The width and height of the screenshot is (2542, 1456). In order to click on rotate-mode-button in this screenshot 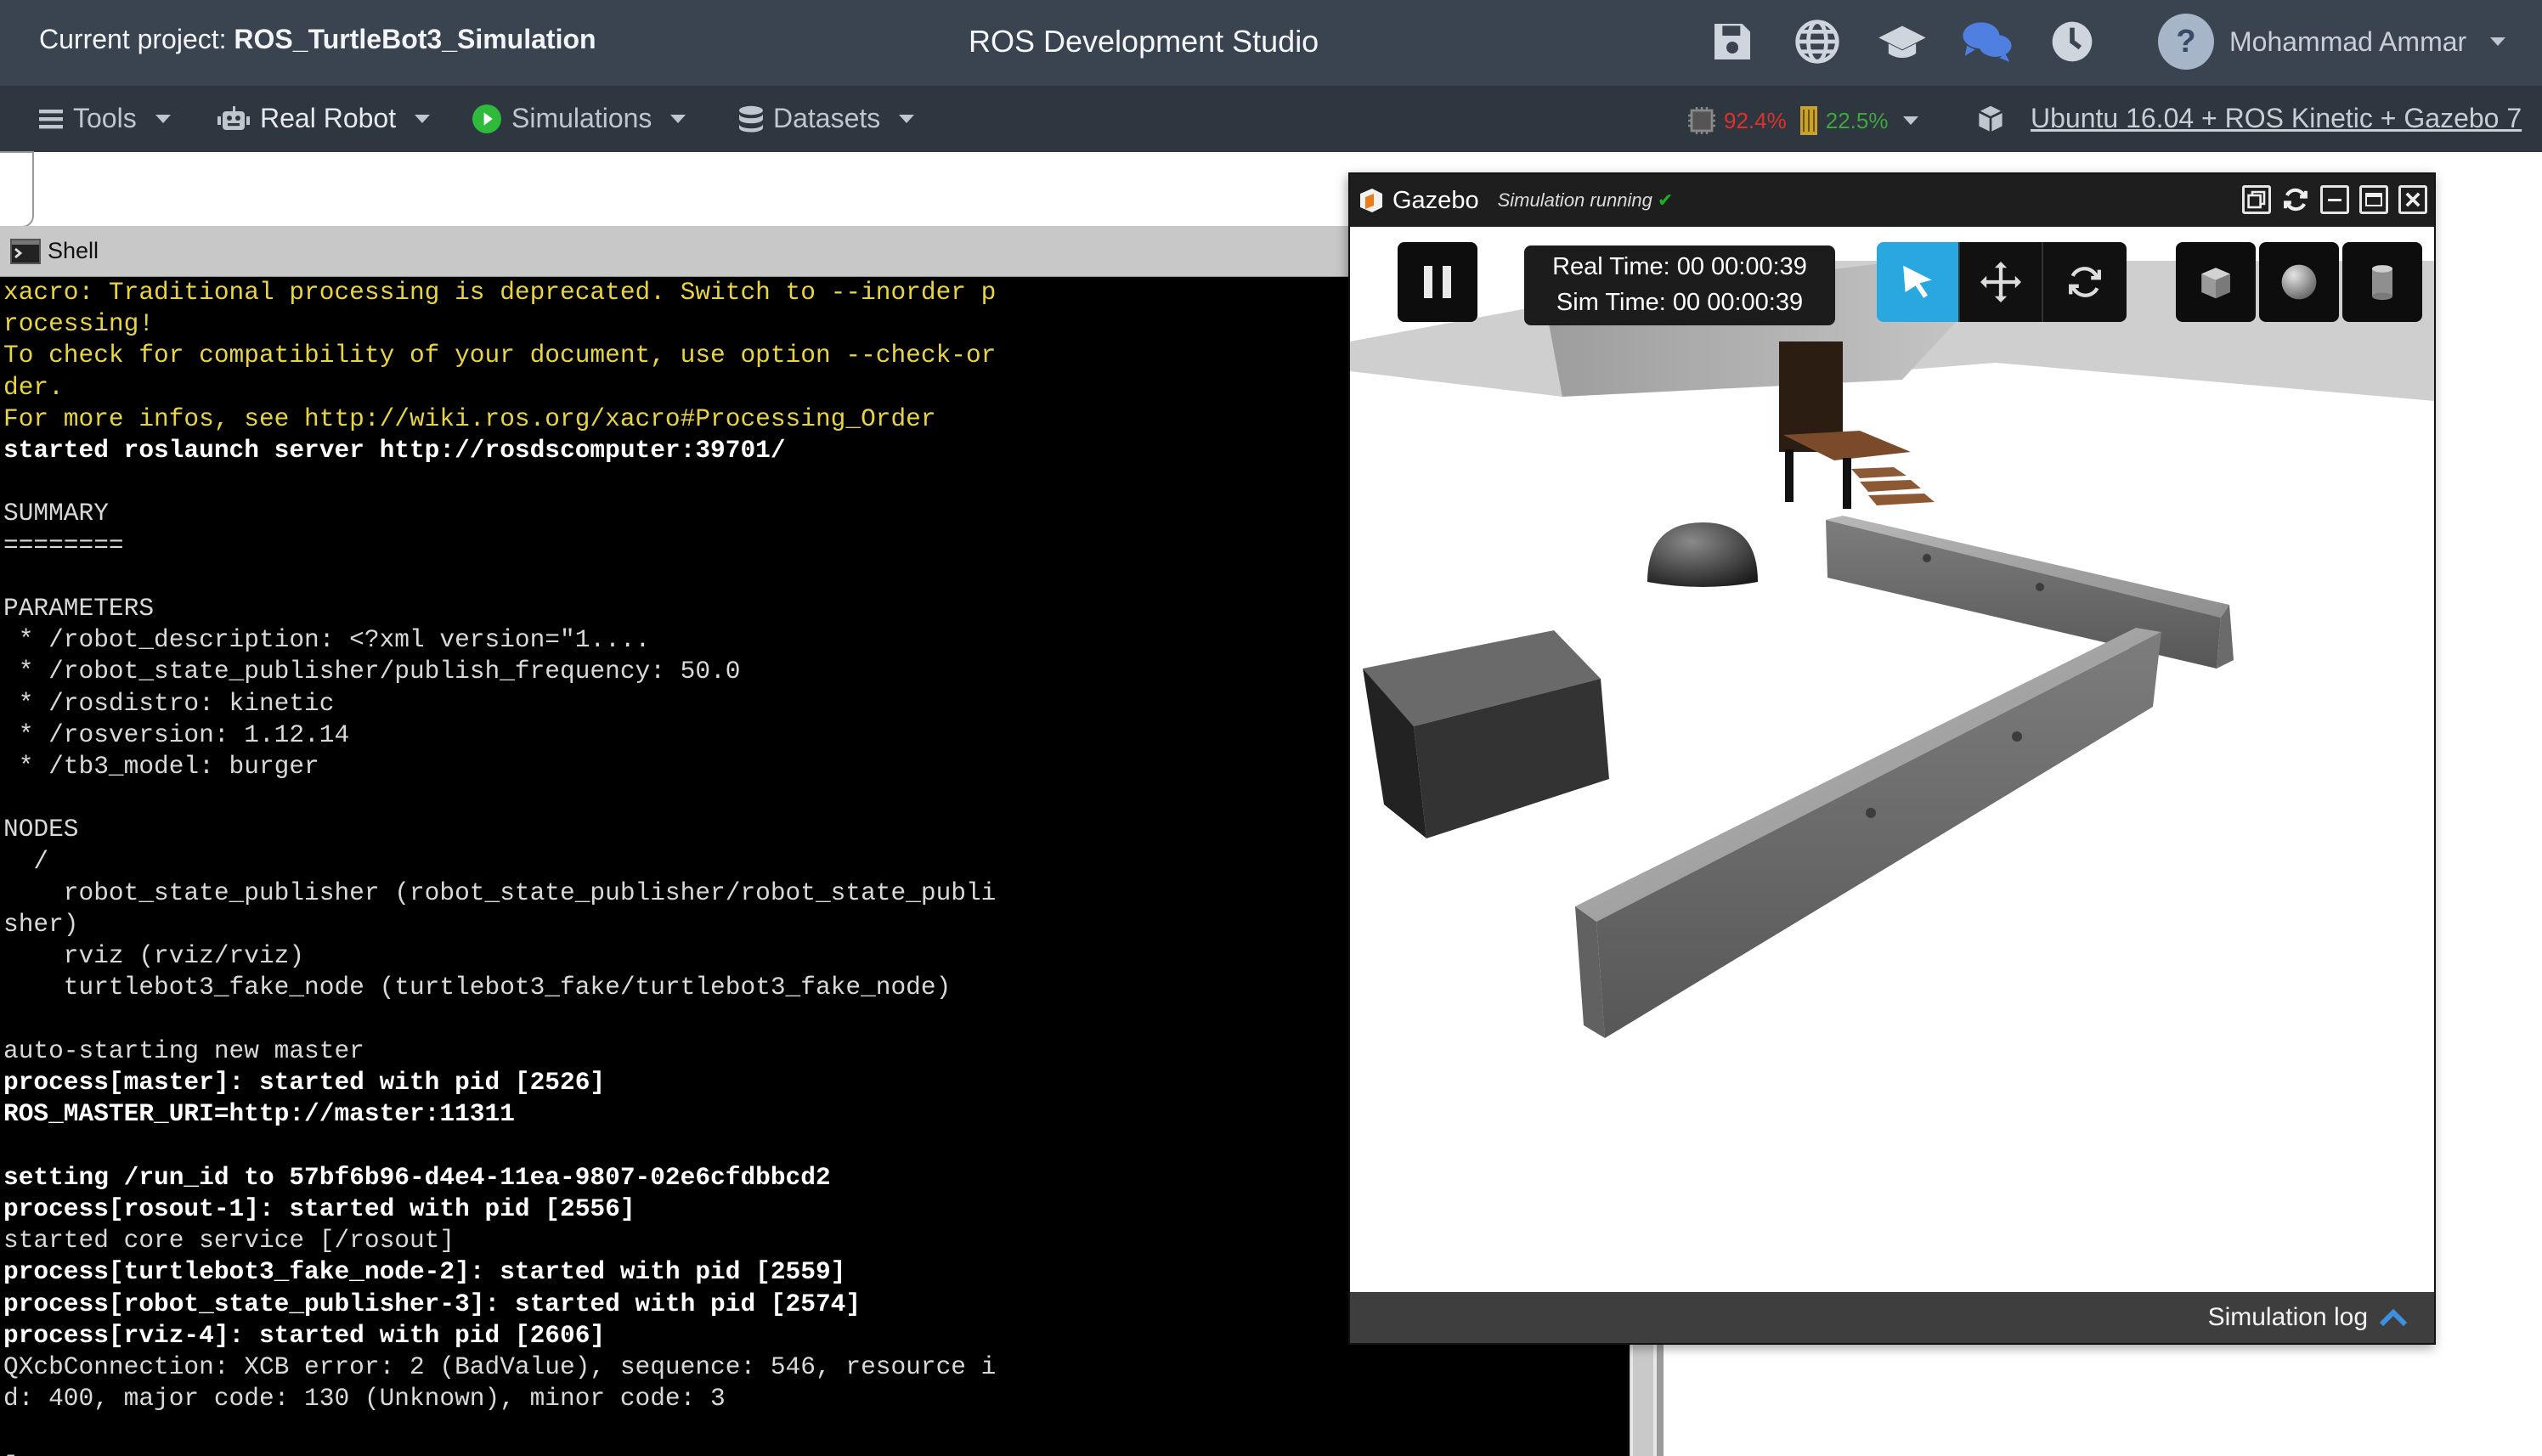, I will do `click(2085, 282)`.